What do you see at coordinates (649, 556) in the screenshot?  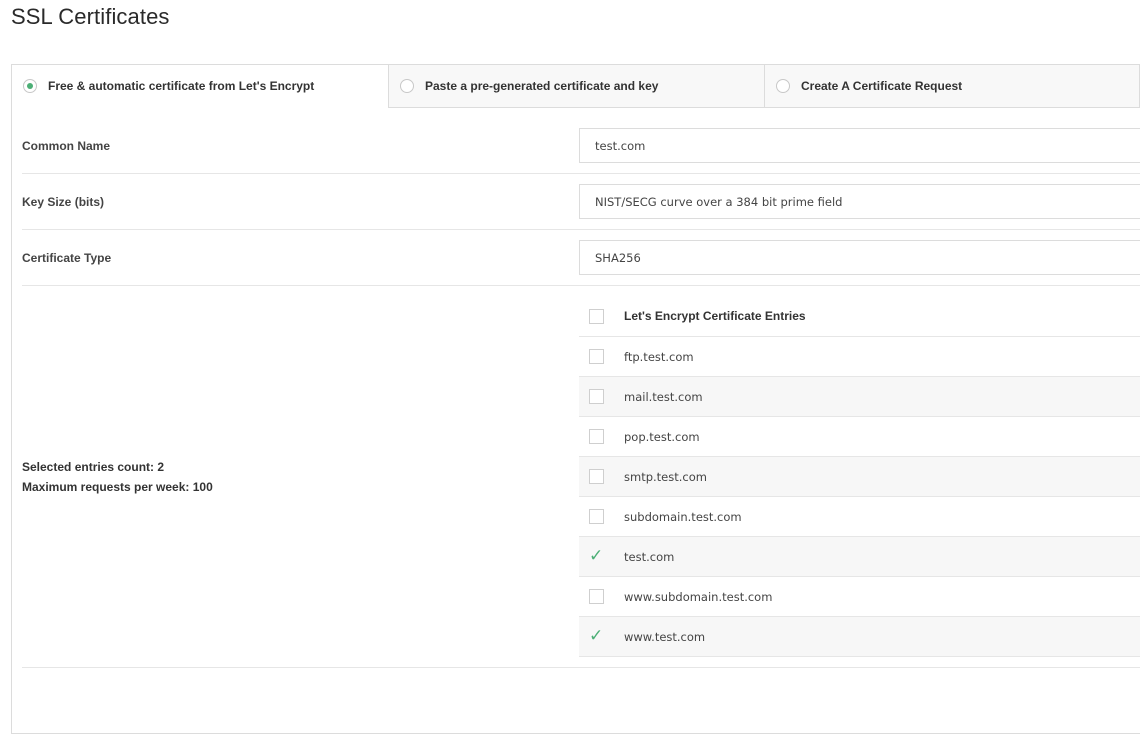 I see `entry-label: test.com` at bounding box center [649, 556].